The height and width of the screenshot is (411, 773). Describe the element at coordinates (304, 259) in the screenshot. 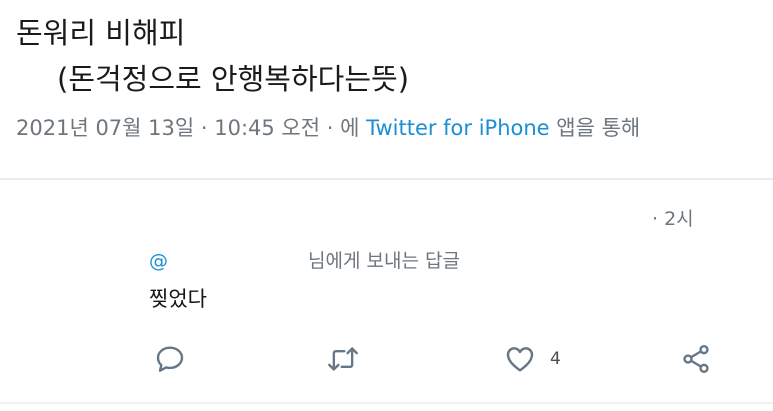

I see `replying-to: @ 님에게 보내는 답글` at that location.